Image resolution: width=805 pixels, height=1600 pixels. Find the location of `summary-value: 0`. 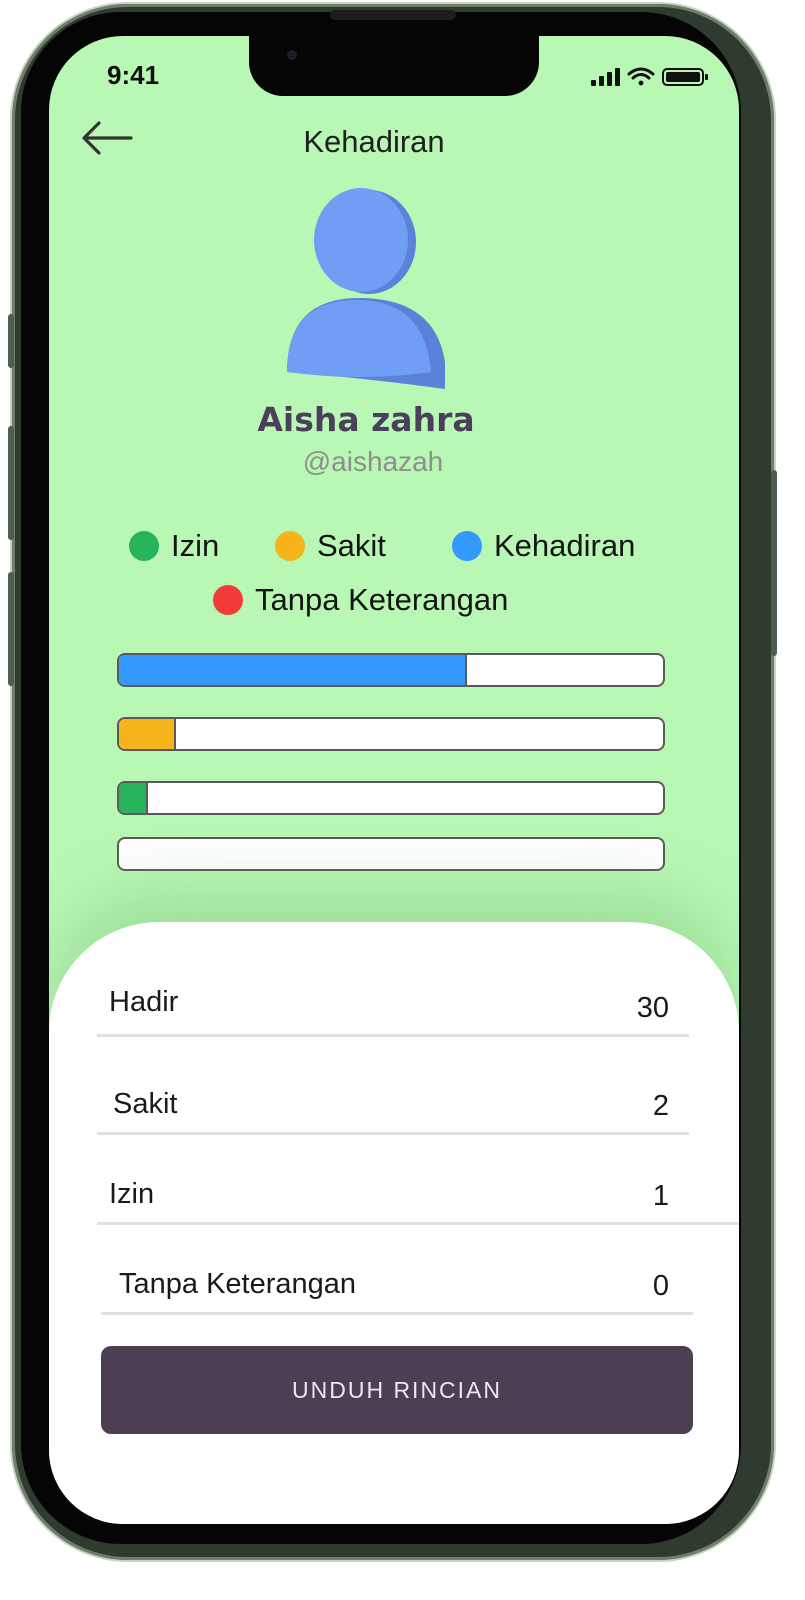

summary-value: 0 is located at coordinates (660, 1286).